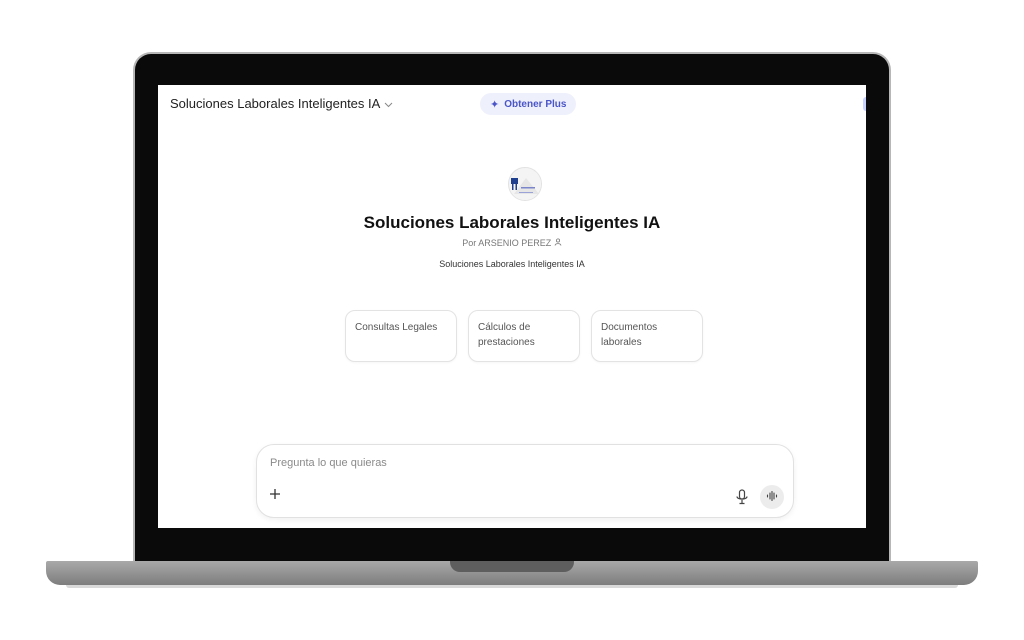 The height and width of the screenshot is (640, 1024). I want to click on chevron-down-icon, so click(388, 105).